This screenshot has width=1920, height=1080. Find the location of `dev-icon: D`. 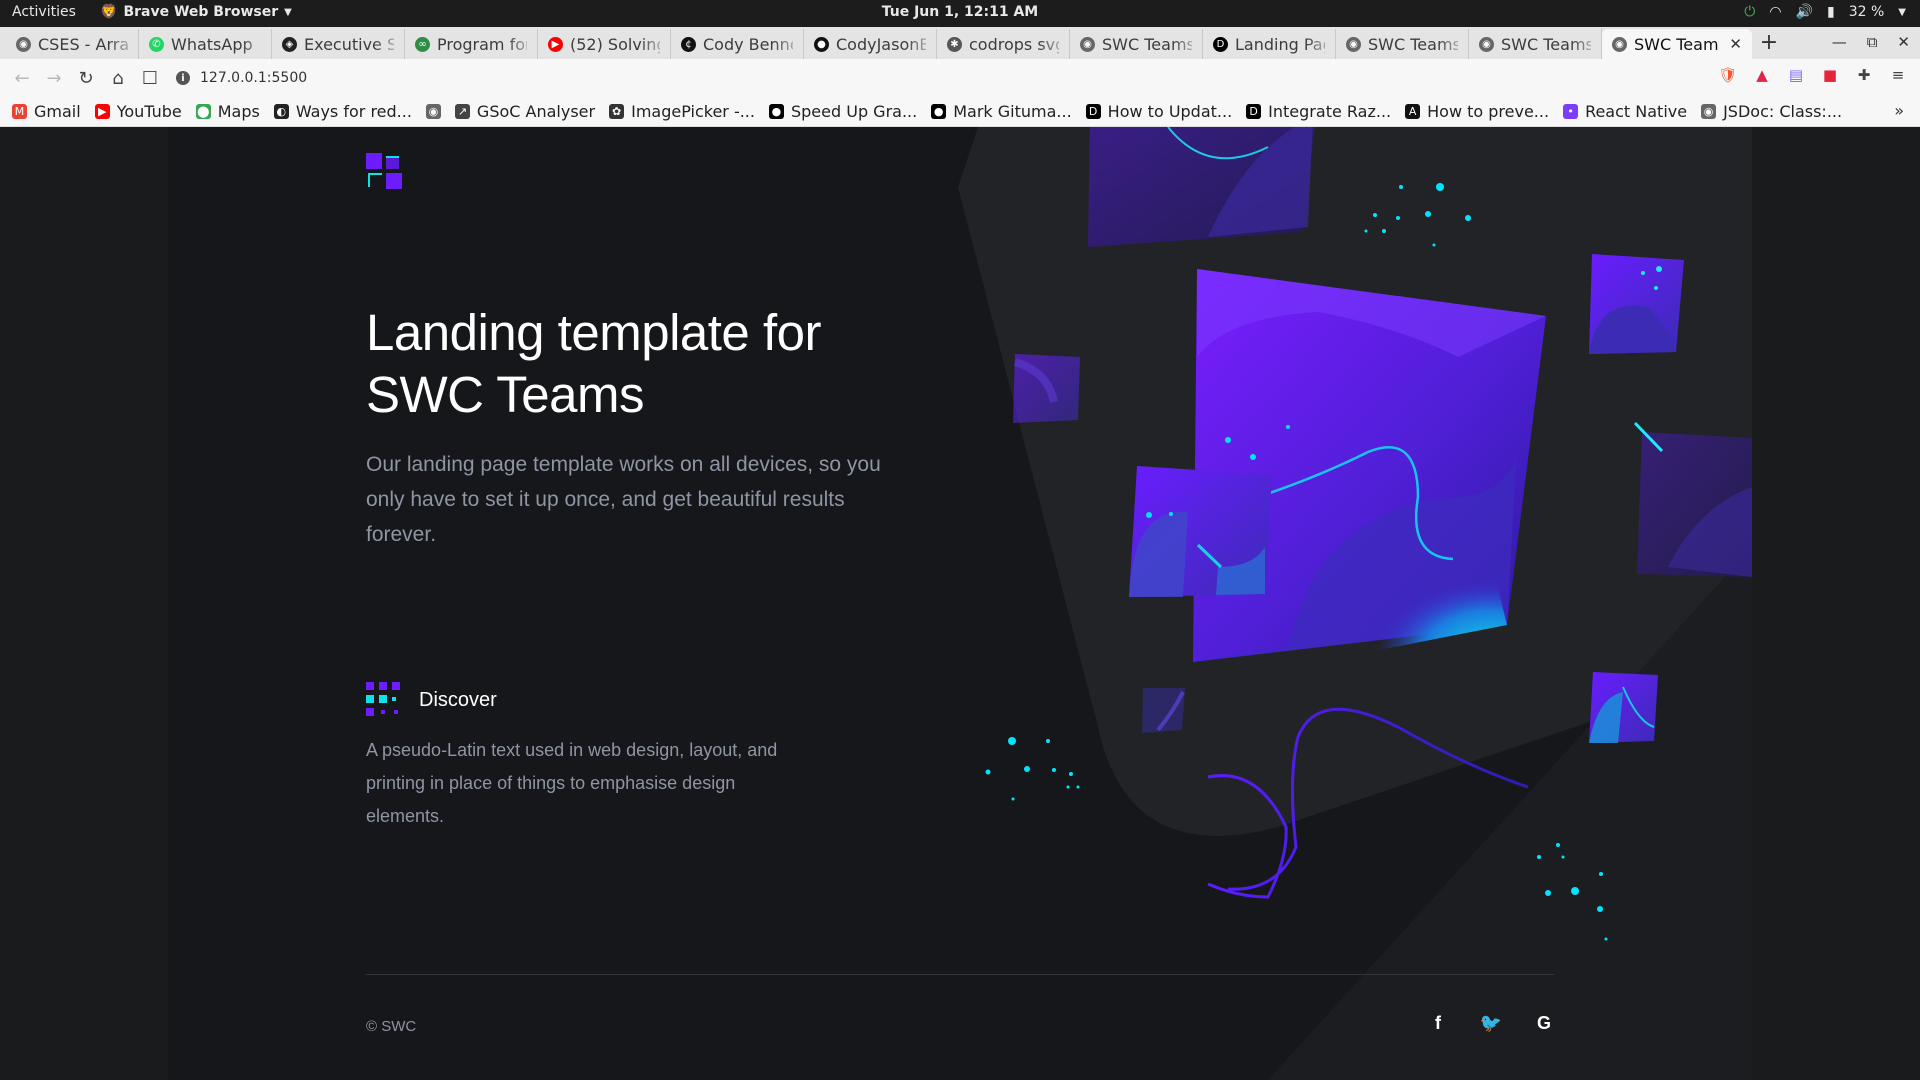

dev-icon: D is located at coordinates (1093, 111).